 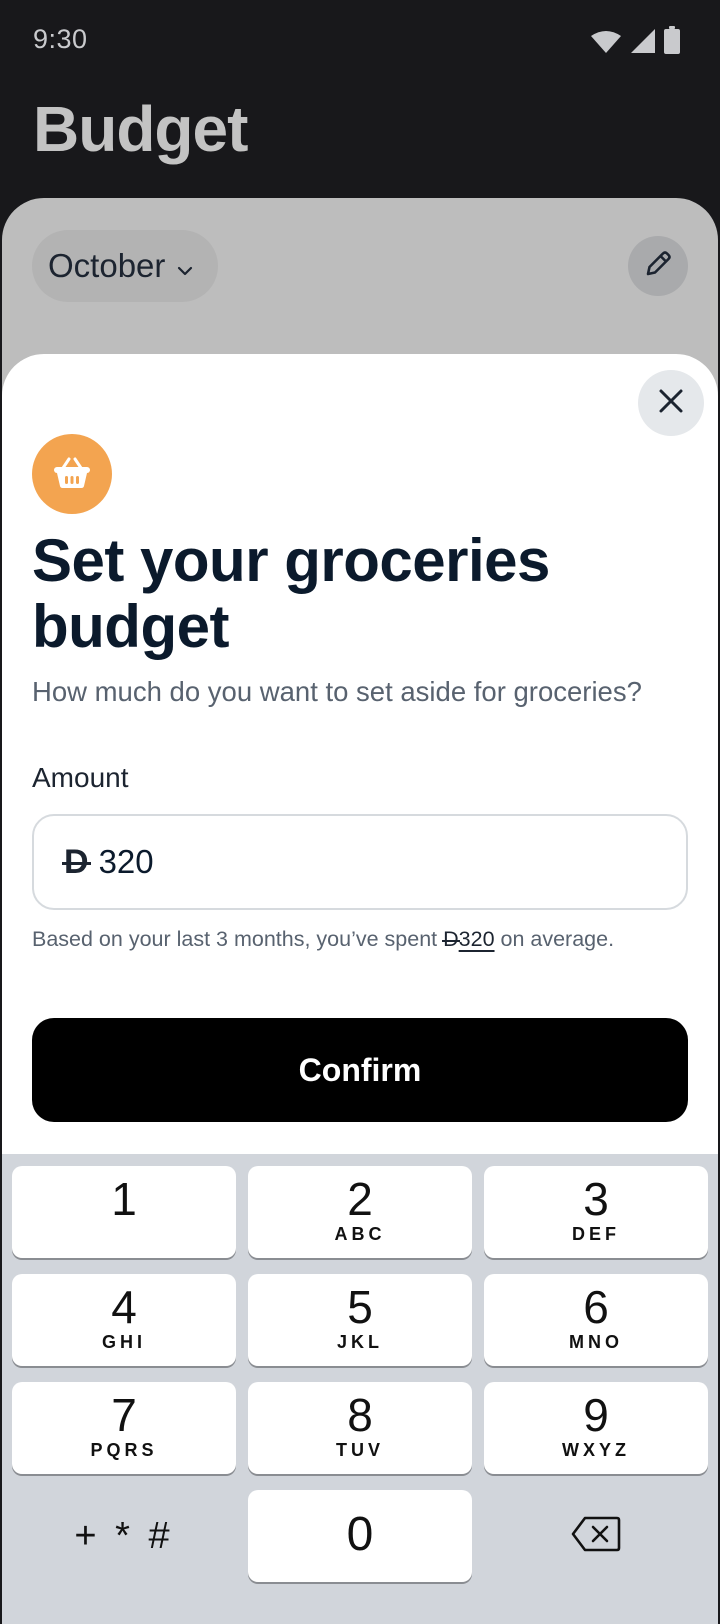 I want to click on close-button, so click(x=671, y=403).